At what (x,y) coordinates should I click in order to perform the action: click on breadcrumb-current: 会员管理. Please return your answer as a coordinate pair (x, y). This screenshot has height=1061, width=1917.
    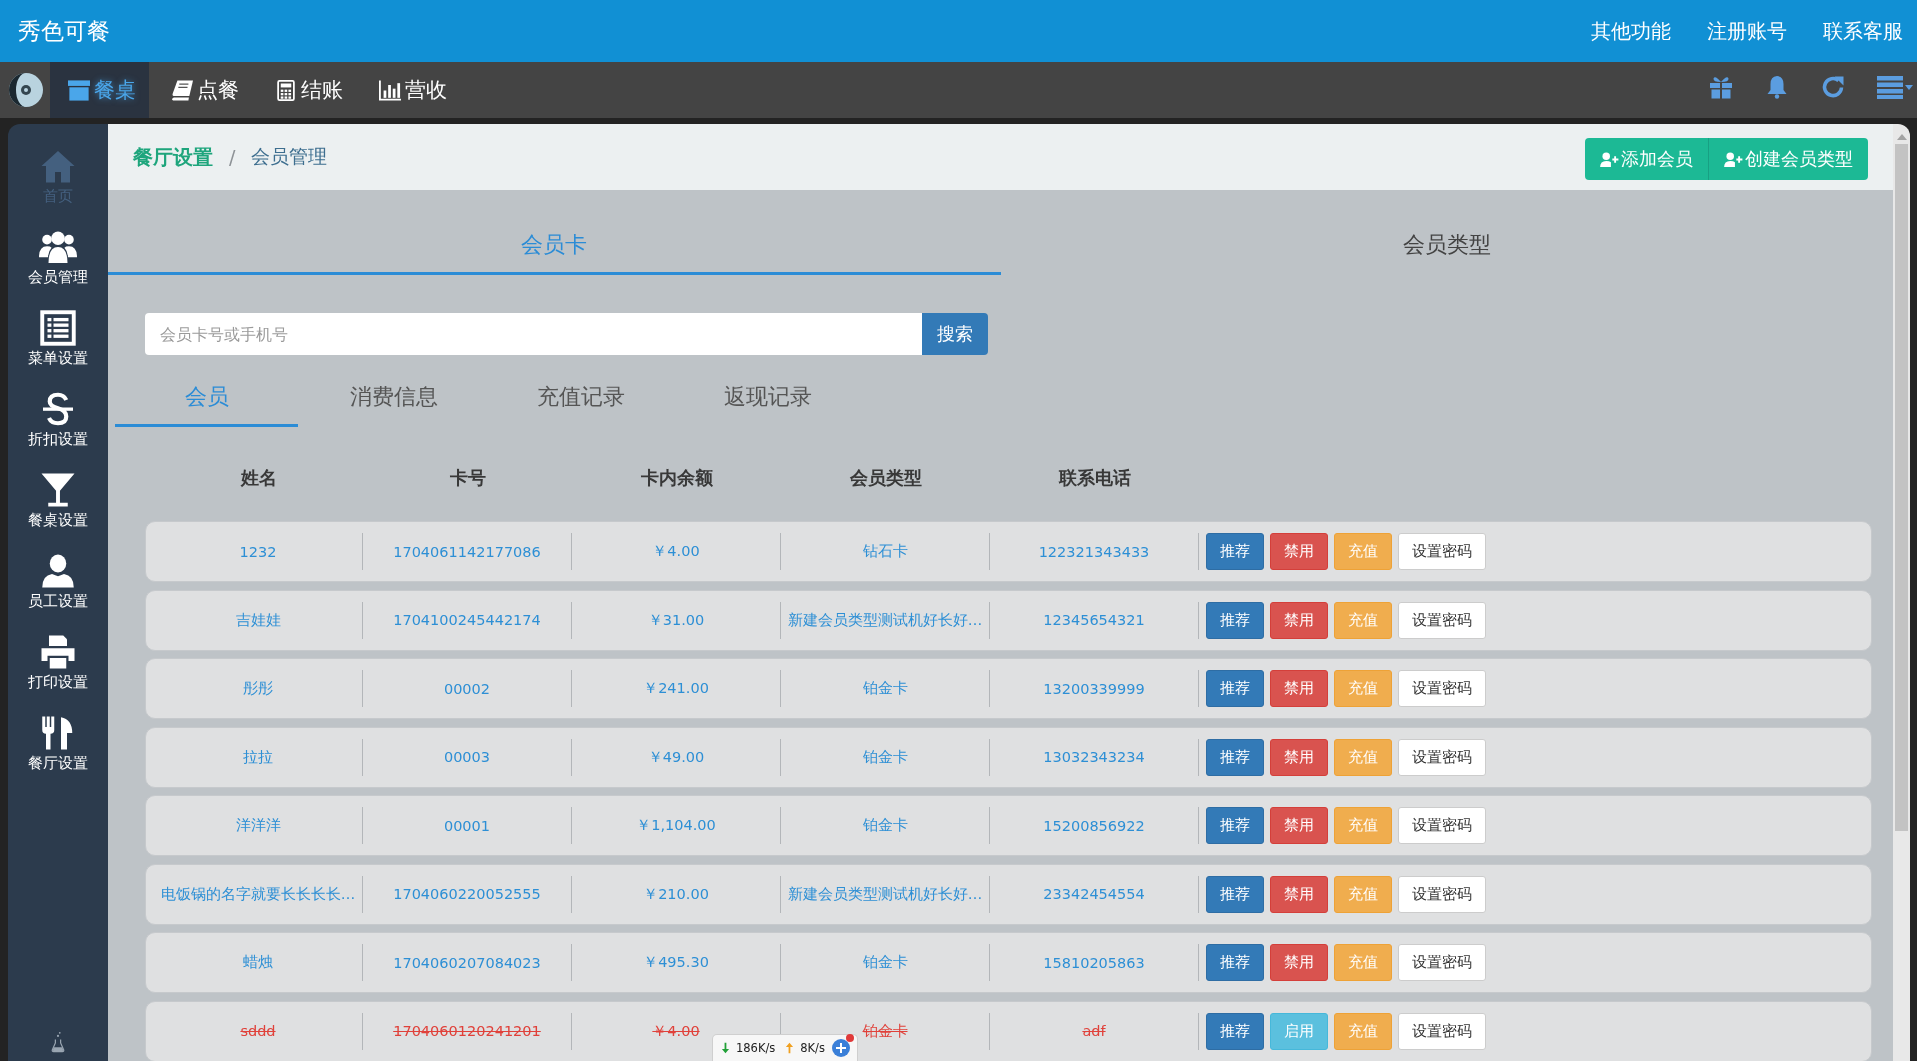
    Looking at the image, I should click on (289, 156).